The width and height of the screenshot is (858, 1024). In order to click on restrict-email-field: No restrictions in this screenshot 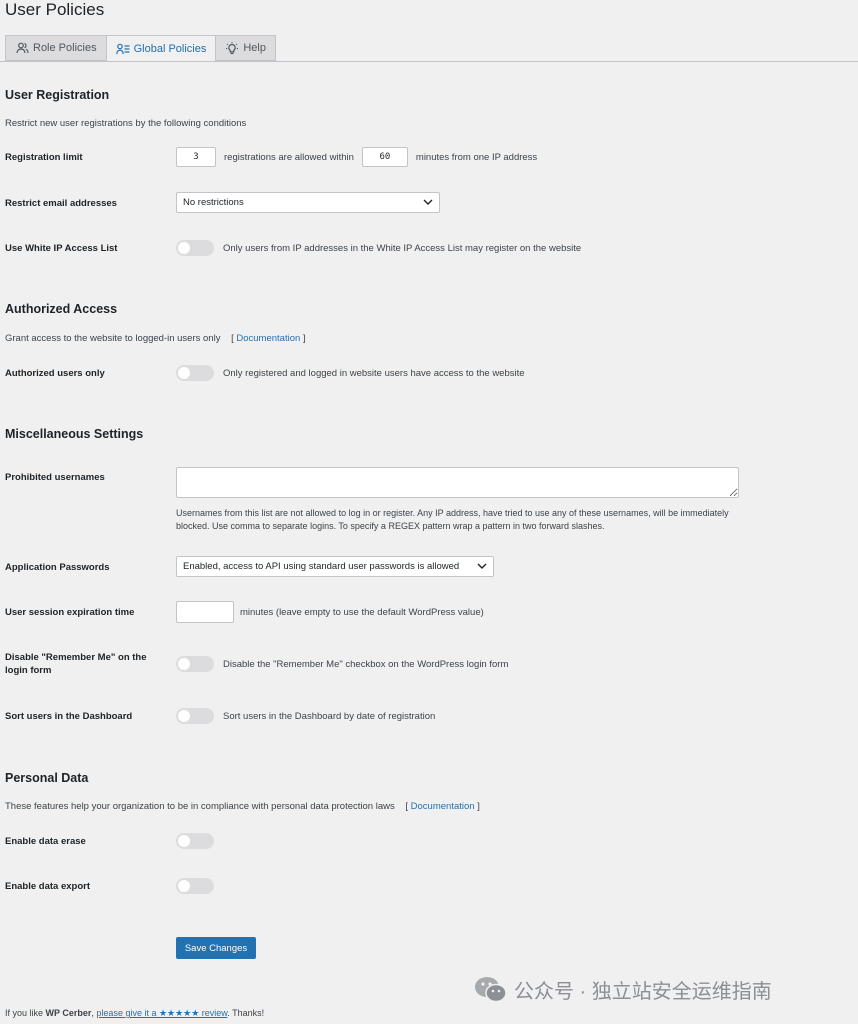, I will do `click(308, 202)`.